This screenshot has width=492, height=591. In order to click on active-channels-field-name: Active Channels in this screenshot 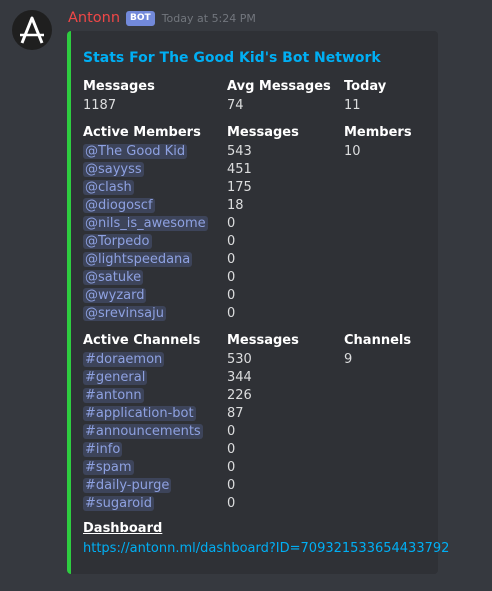, I will do `click(142, 340)`.